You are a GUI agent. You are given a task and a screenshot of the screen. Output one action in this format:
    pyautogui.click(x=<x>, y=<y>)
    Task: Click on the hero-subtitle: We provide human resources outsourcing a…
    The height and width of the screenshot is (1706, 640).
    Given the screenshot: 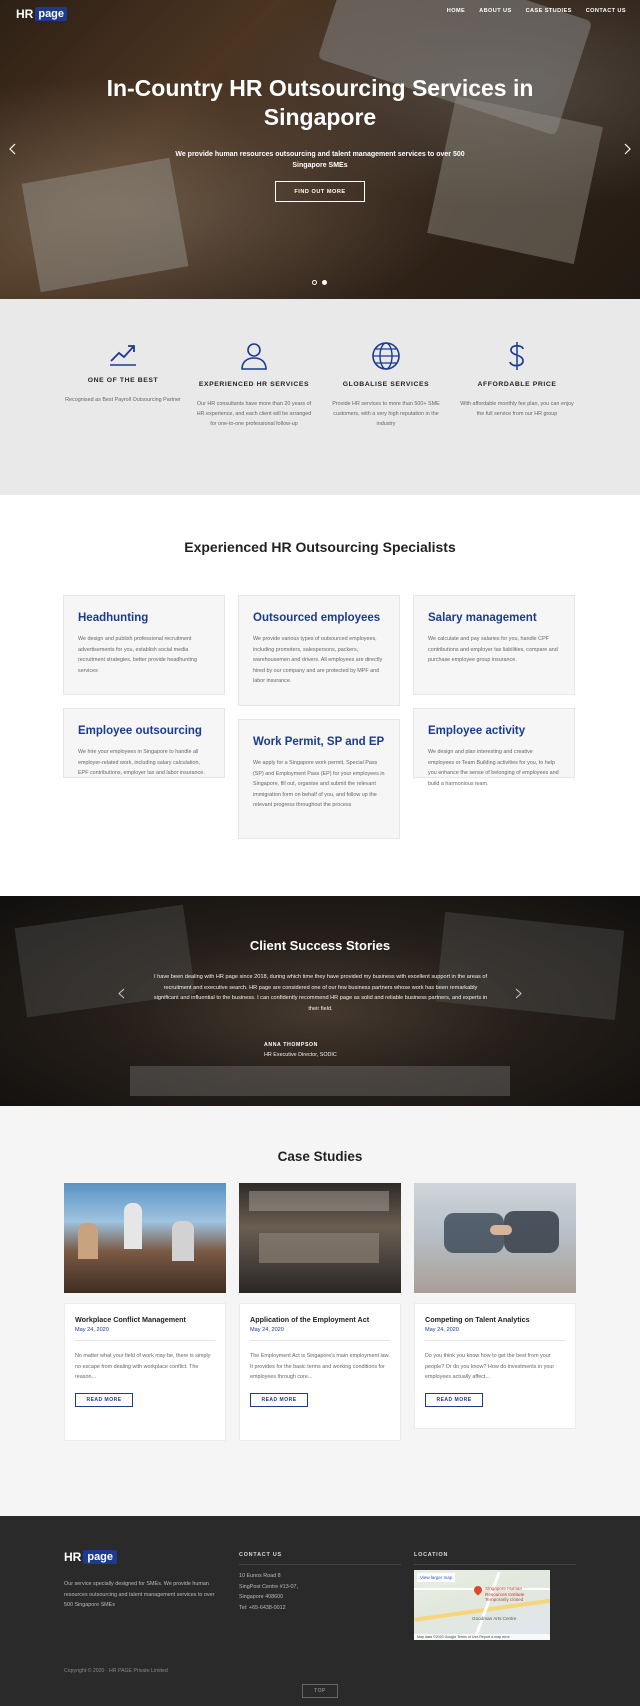 What is the action you would take?
    pyautogui.click(x=320, y=160)
    